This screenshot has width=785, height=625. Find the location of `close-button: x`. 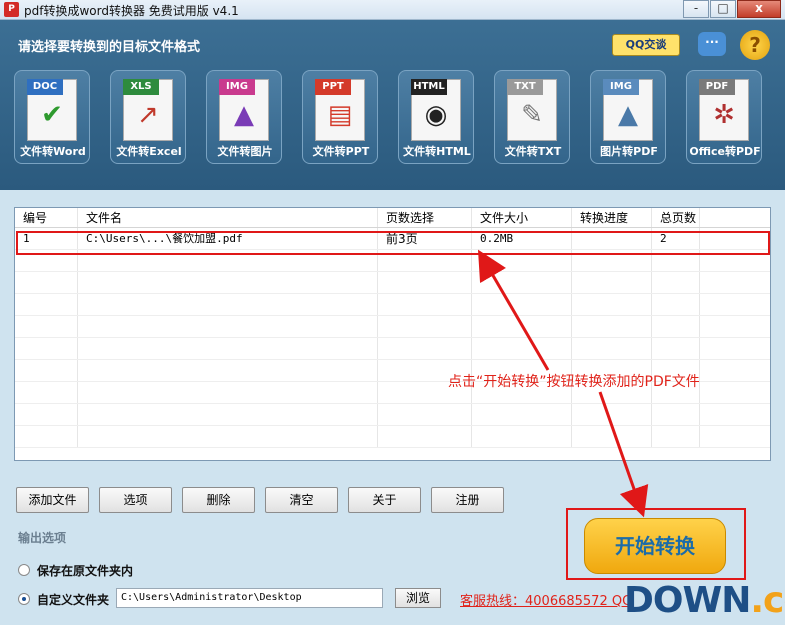

close-button: x is located at coordinates (759, 9).